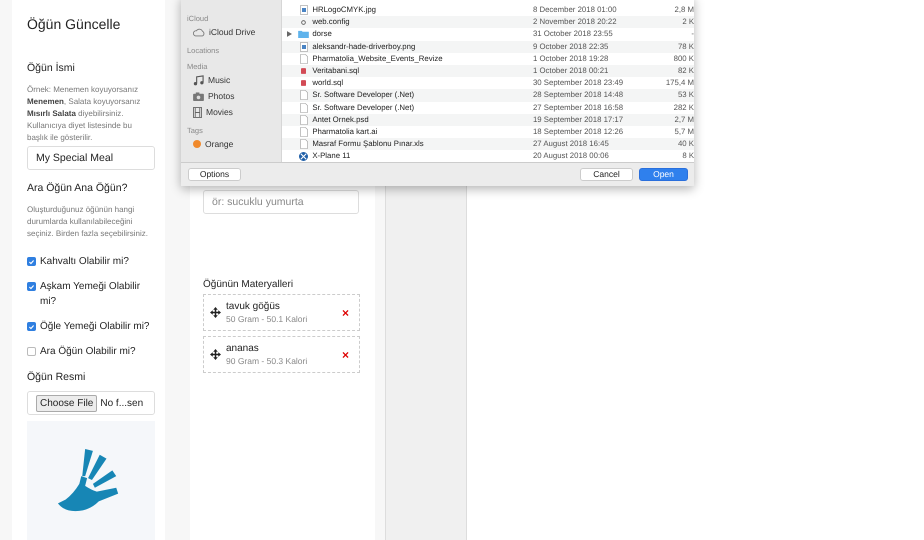 The image size is (924, 540). I want to click on sidebar-item-label: iCloud Drive, so click(232, 32).